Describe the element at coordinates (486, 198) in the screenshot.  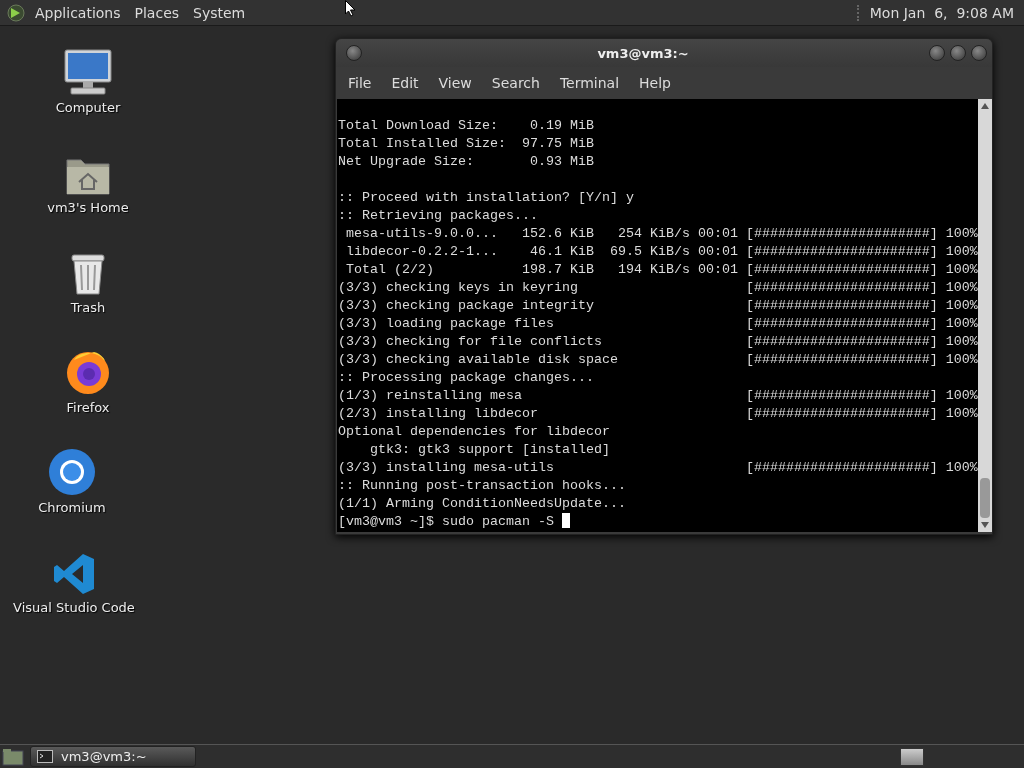
I see `terminal-line: :: Proceed with installation? [Y/n] y` at that location.